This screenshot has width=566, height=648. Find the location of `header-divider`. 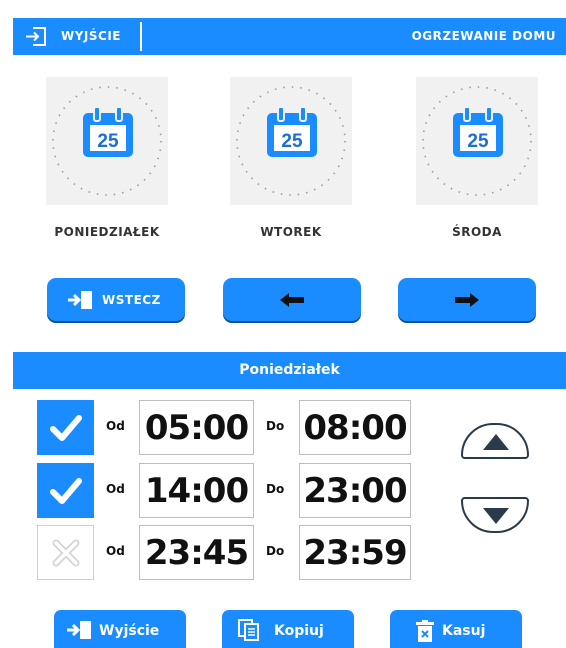

header-divider is located at coordinates (141, 36).